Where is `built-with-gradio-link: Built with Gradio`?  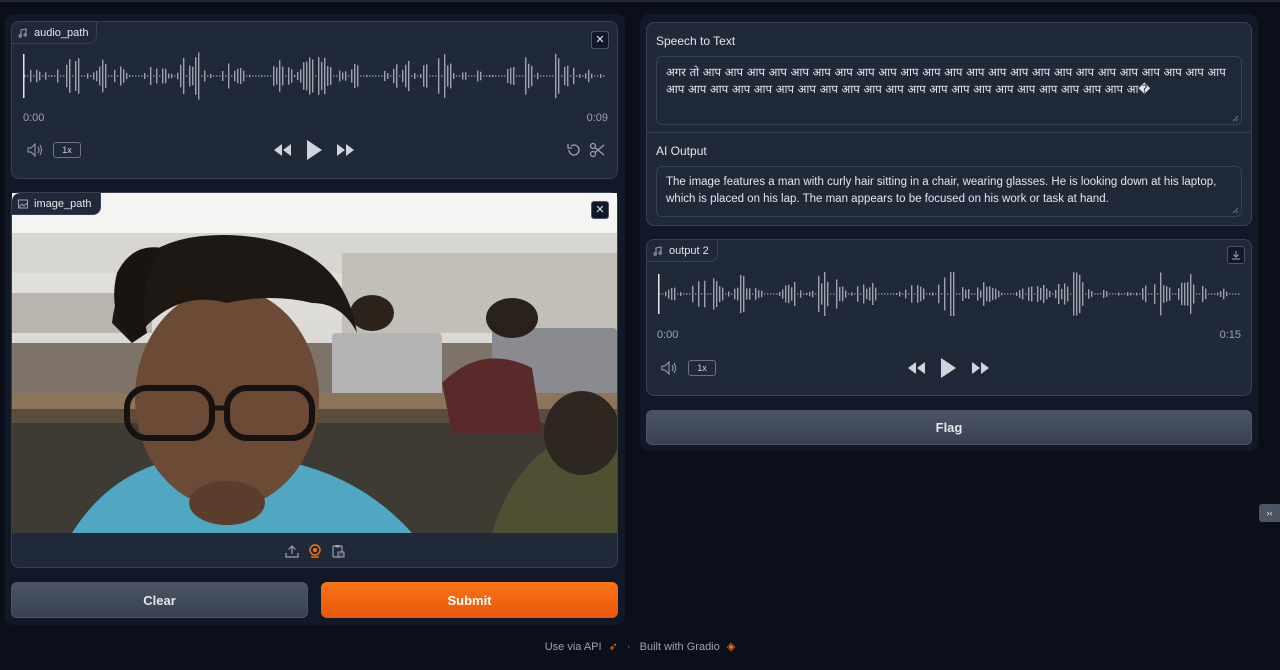 built-with-gradio-link: Built with Gradio is located at coordinates (680, 647).